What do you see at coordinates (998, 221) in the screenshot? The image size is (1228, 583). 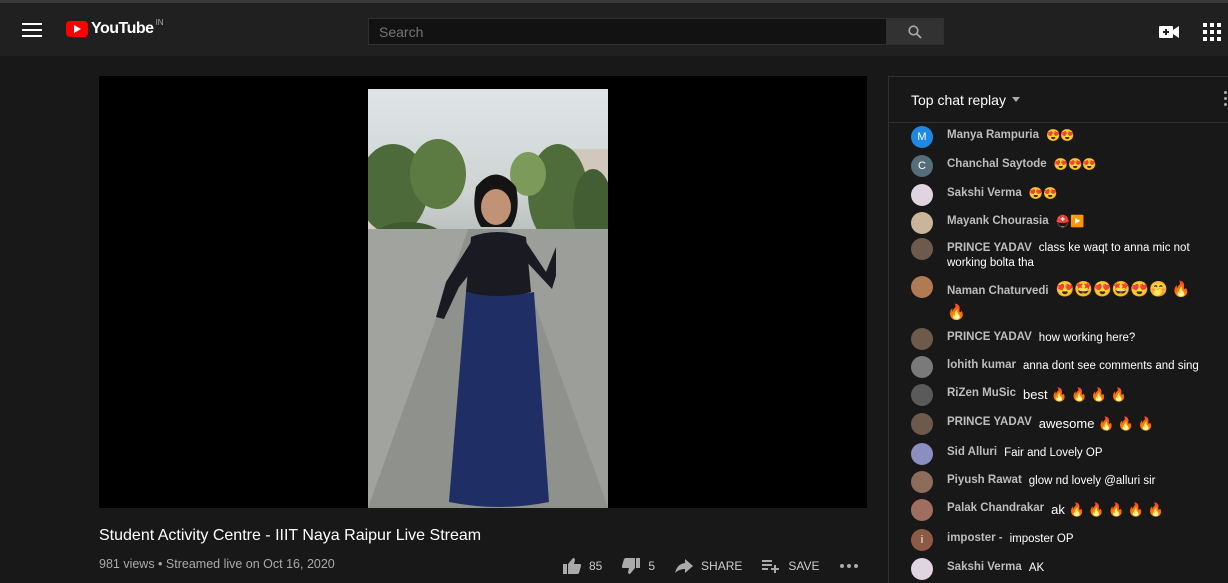 I see `chat-author: Mayank Chourasia` at bounding box center [998, 221].